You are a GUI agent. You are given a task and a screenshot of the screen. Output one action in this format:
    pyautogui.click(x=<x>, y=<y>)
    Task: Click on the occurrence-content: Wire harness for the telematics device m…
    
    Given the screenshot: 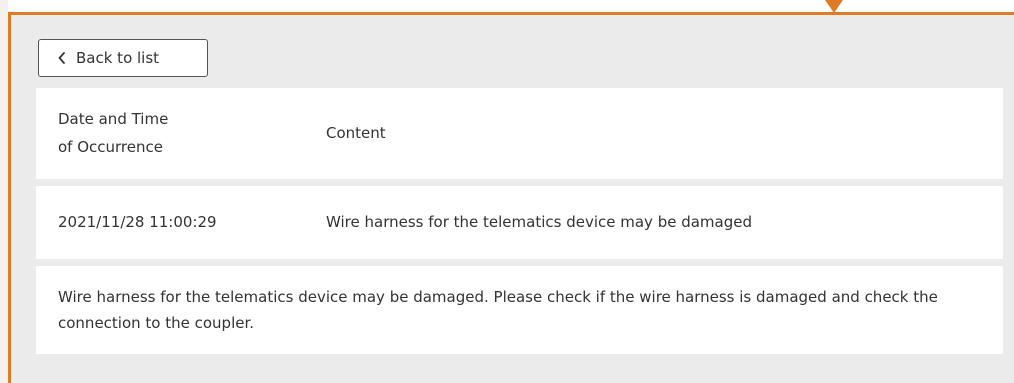 What is the action you would take?
    pyautogui.click(x=539, y=222)
    